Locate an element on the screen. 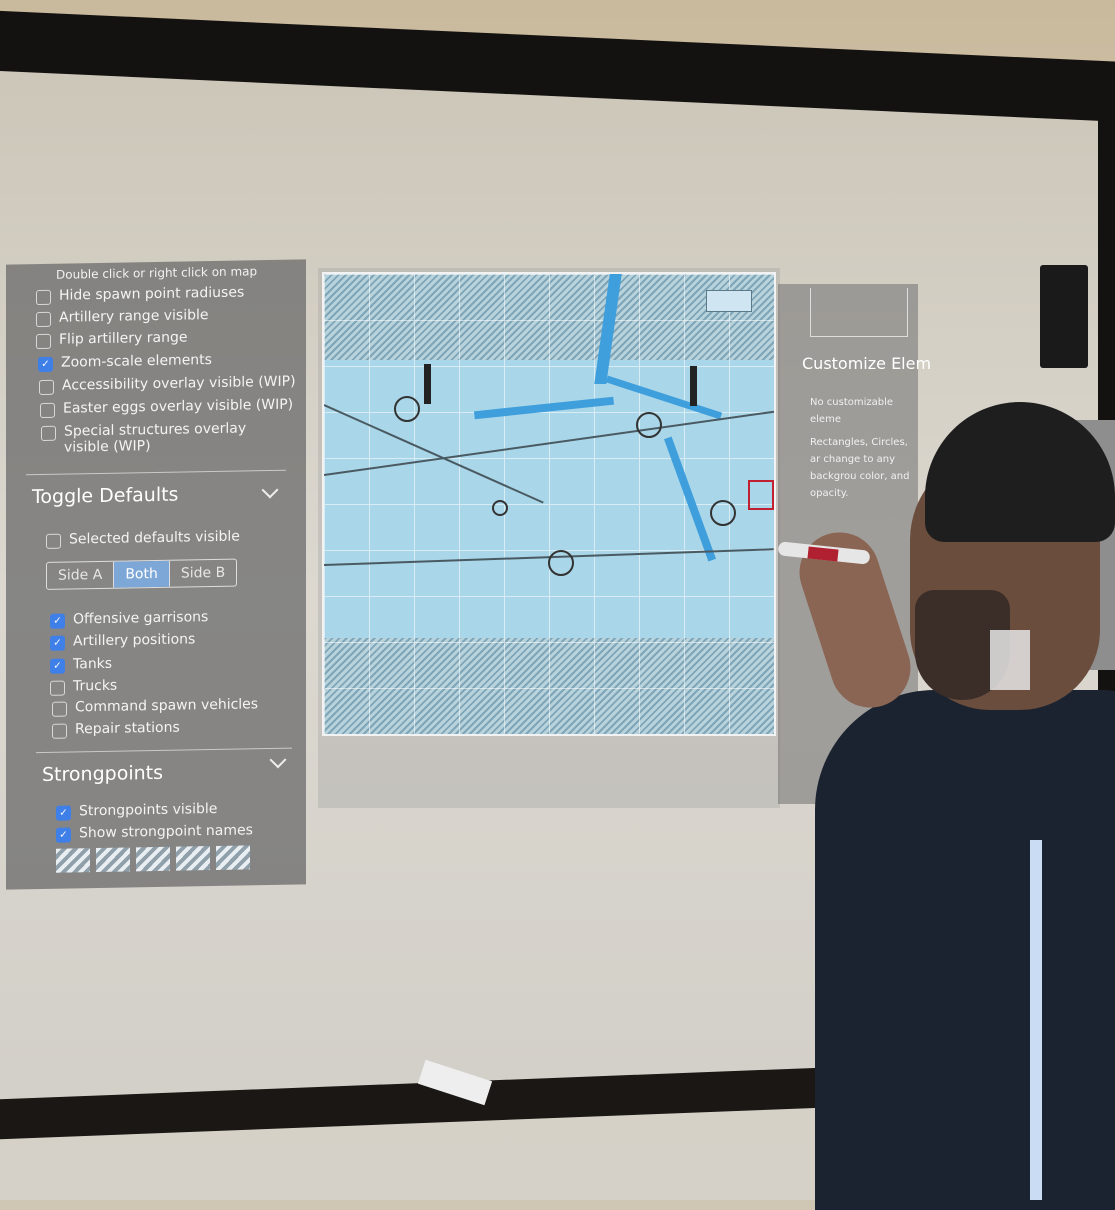  no-elements-text: No customizable eleme is located at coordinates (852, 411).